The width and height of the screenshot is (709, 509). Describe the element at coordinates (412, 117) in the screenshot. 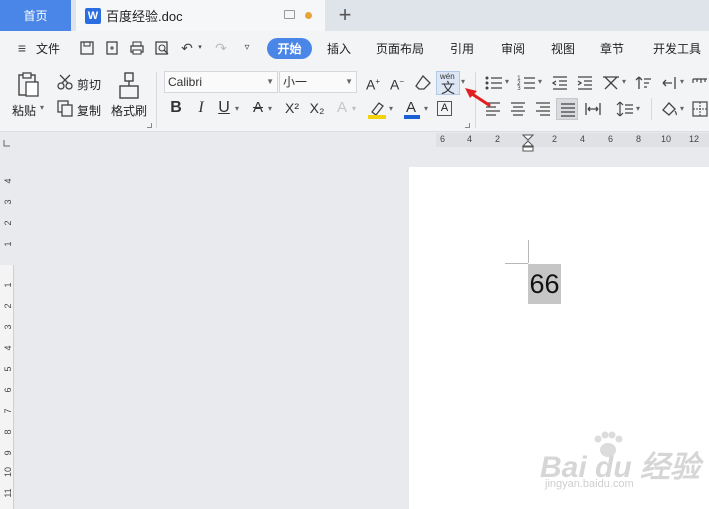

I see `font-color-swatch` at that location.